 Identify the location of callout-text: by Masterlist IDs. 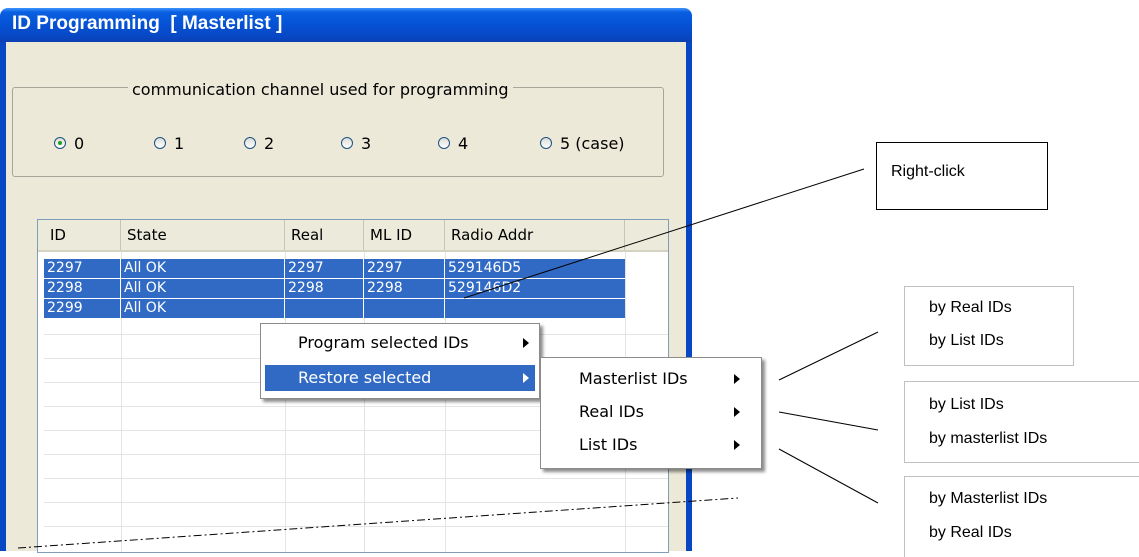
(988, 498).